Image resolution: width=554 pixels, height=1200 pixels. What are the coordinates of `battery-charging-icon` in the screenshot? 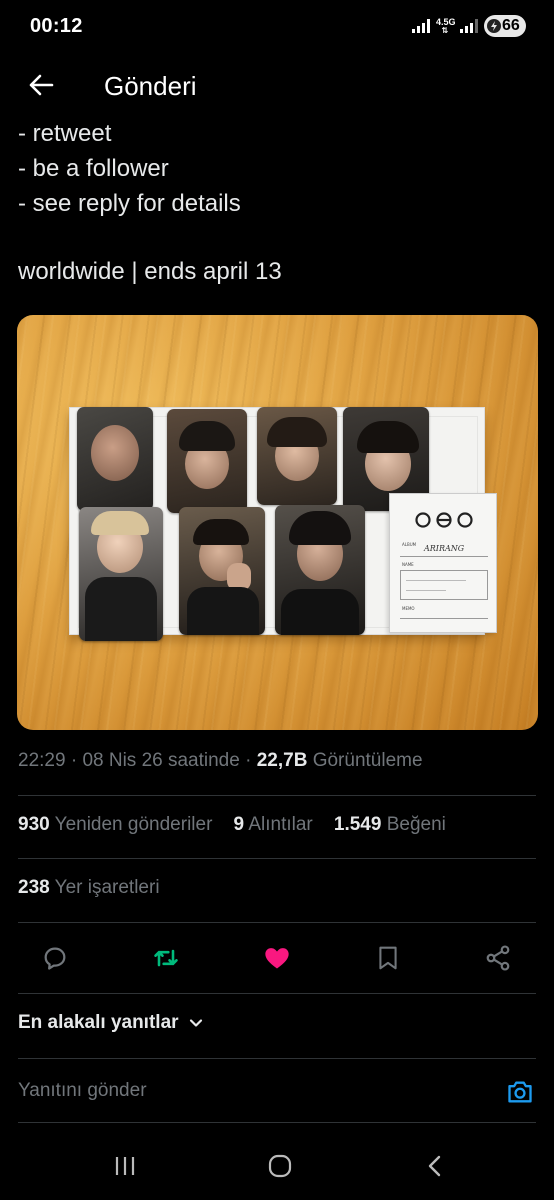 It's located at (494, 26).